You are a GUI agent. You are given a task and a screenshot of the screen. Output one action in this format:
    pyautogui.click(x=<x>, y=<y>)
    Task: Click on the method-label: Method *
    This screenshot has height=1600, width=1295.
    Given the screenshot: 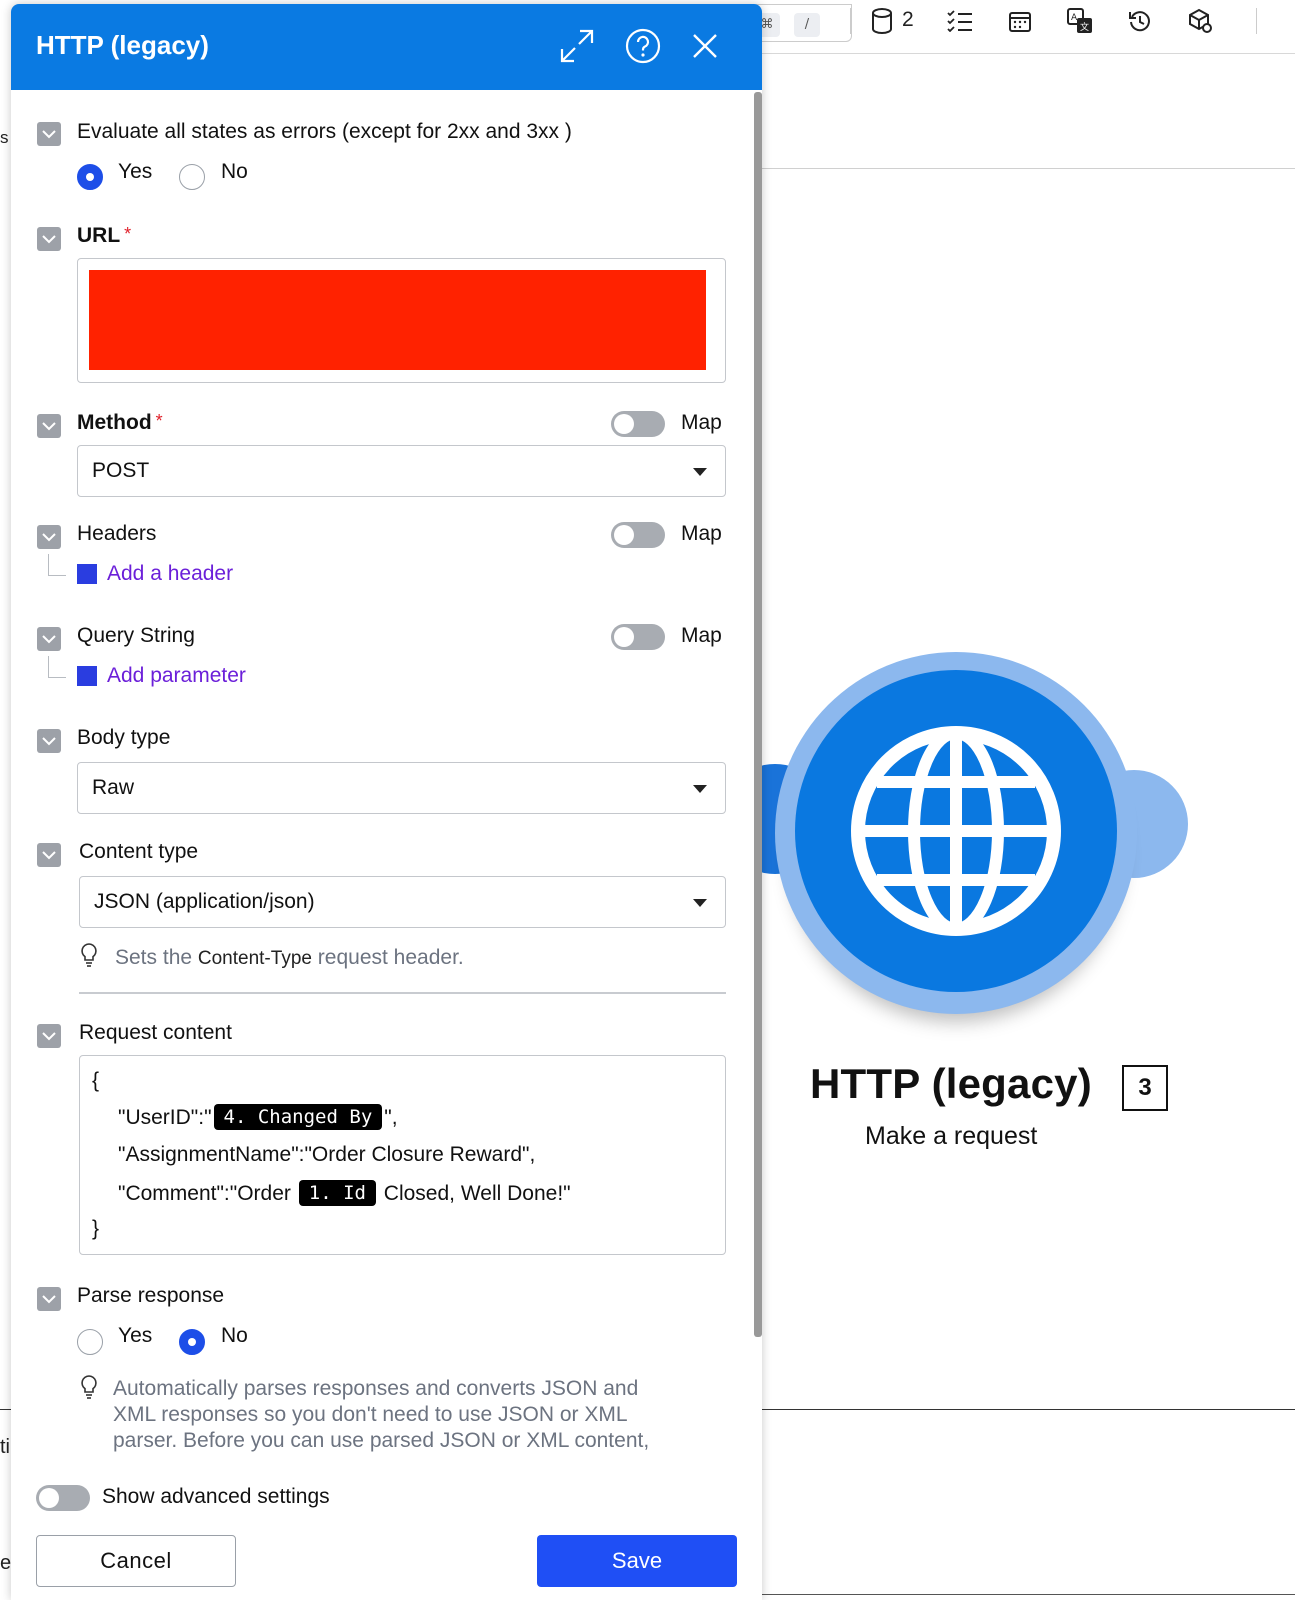 What is the action you would take?
    pyautogui.click(x=120, y=422)
    